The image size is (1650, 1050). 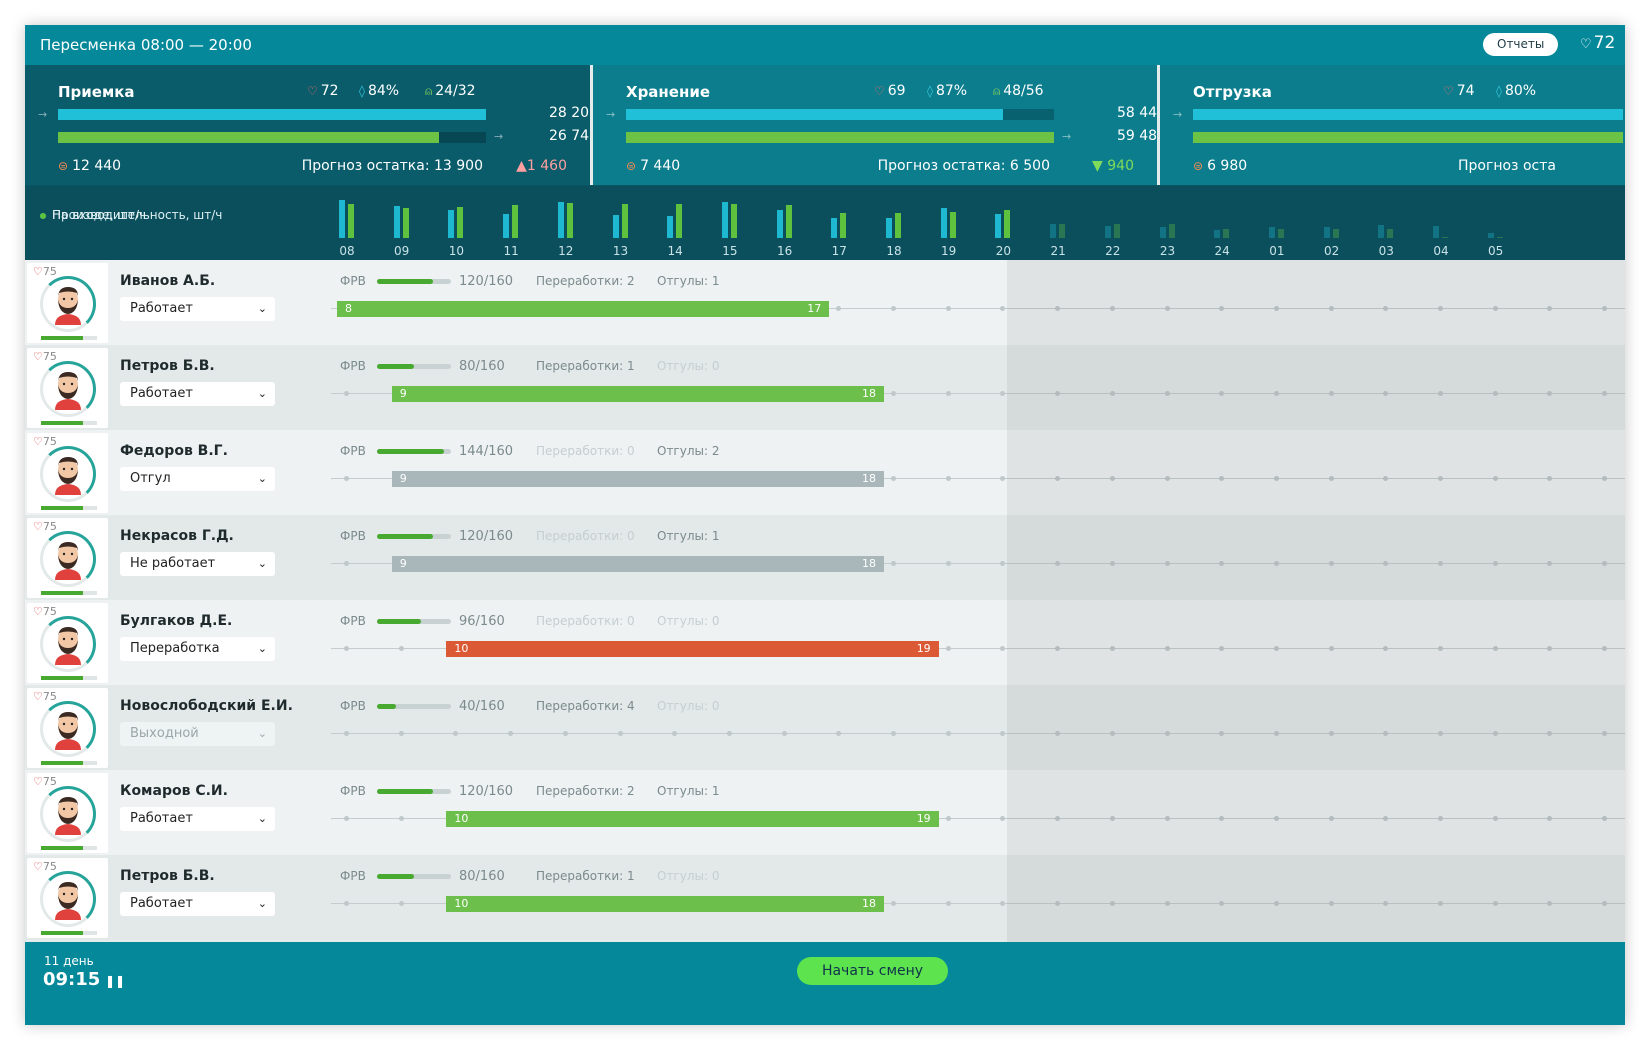 I want to click on reports-button: Отчеты, so click(x=1521, y=44).